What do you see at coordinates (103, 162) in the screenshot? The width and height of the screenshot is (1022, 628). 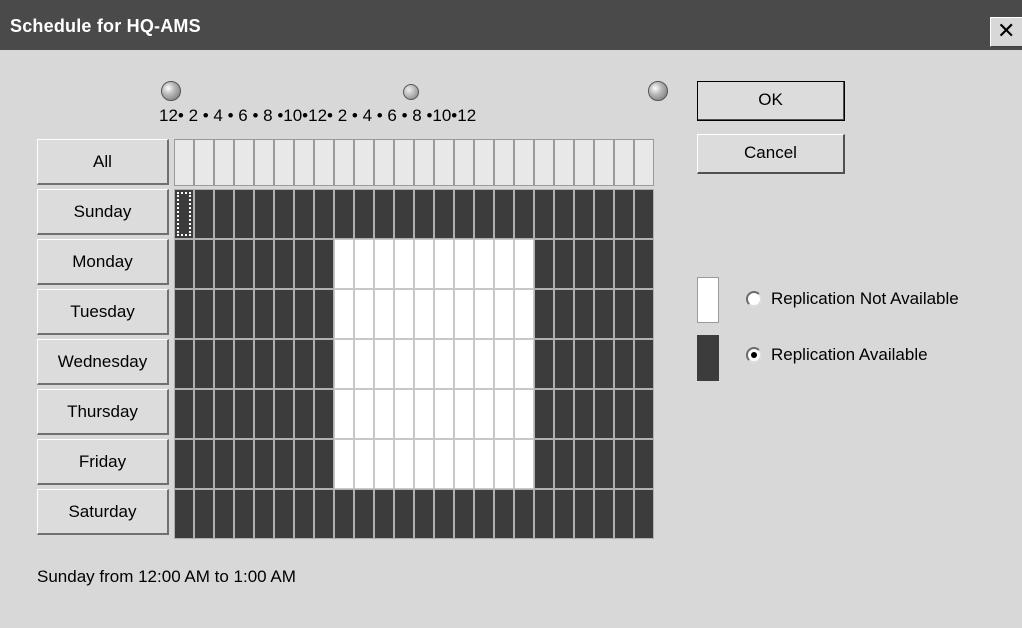 I see `day-button-all: All` at bounding box center [103, 162].